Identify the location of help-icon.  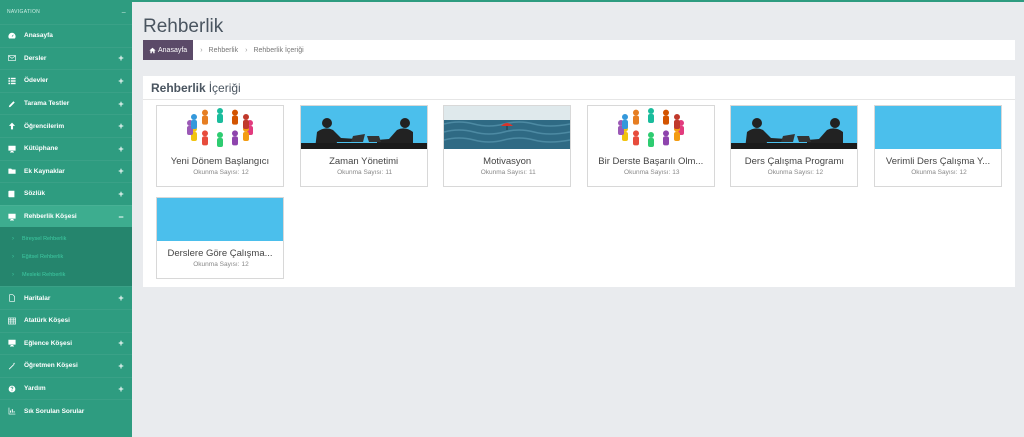
(11, 389).